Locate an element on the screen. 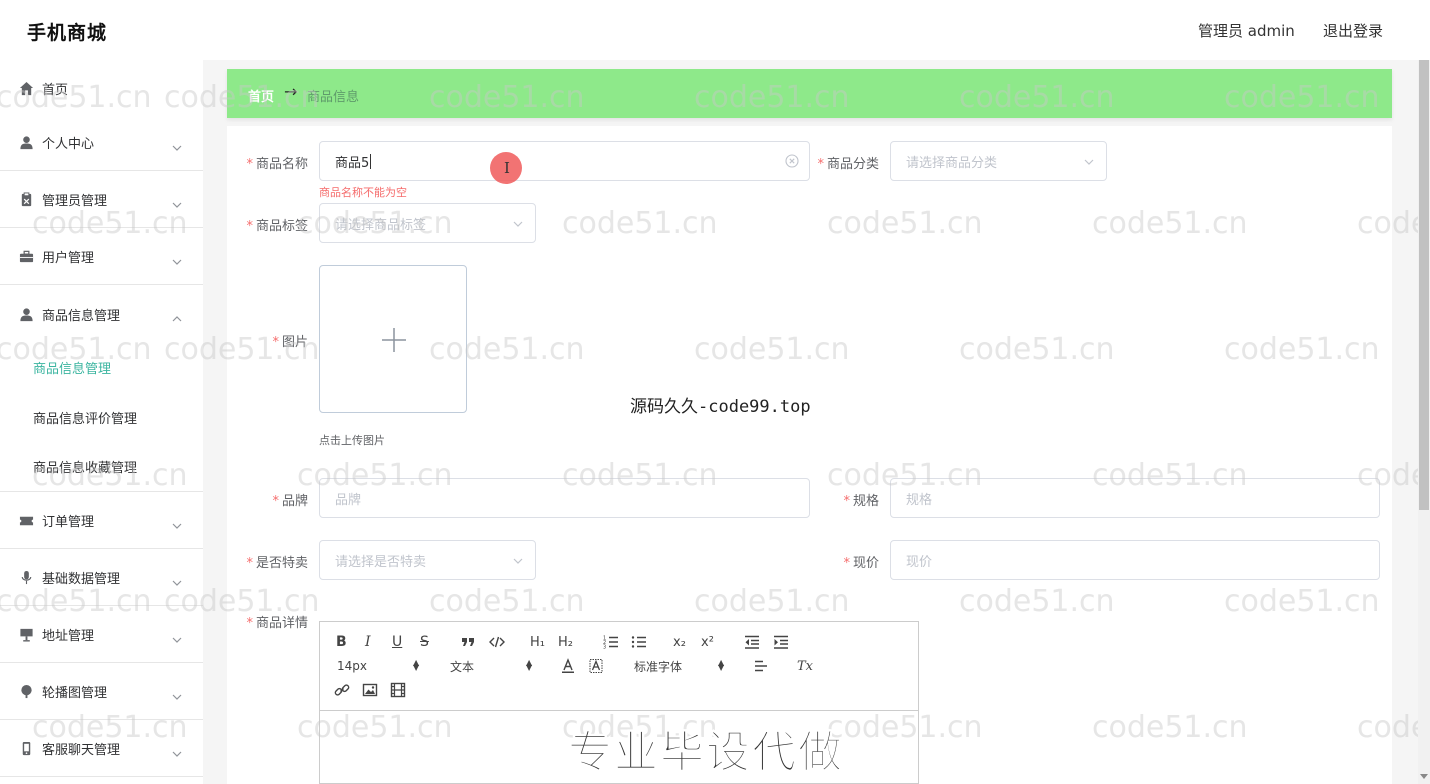  upload-tip: 点击上传图片 is located at coordinates (352, 440).